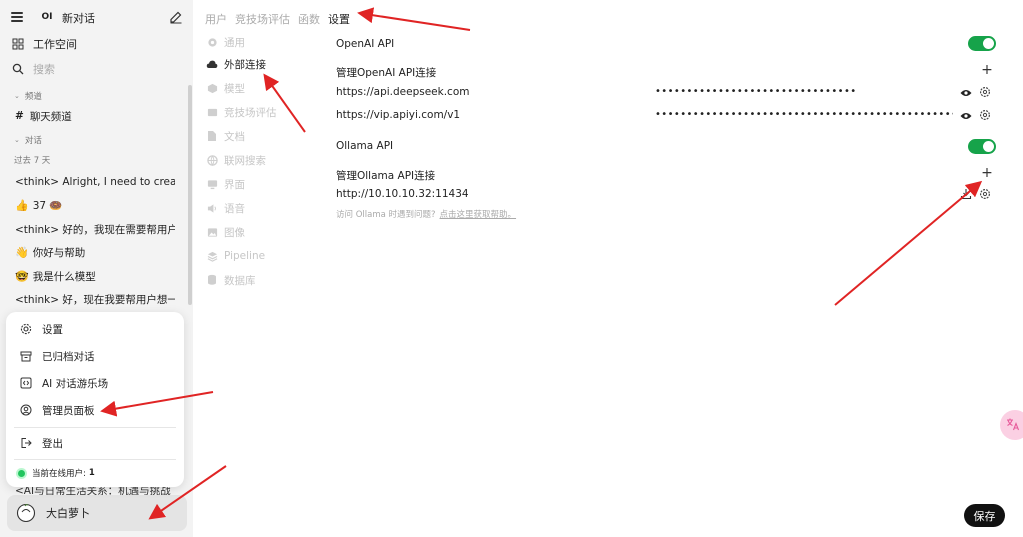  I want to click on tab-functions: 函数, so click(309, 19).